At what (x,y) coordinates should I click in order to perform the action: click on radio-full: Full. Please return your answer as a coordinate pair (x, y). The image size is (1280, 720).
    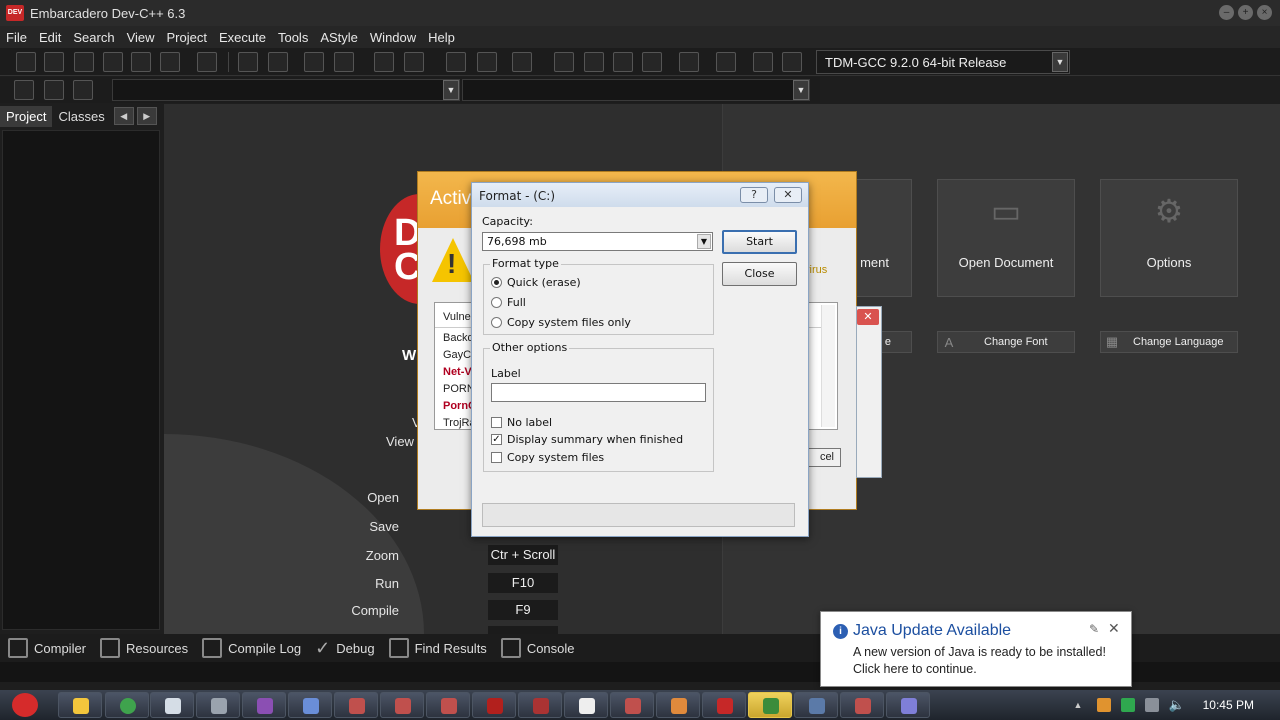
    Looking at the image, I should click on (508, 302).